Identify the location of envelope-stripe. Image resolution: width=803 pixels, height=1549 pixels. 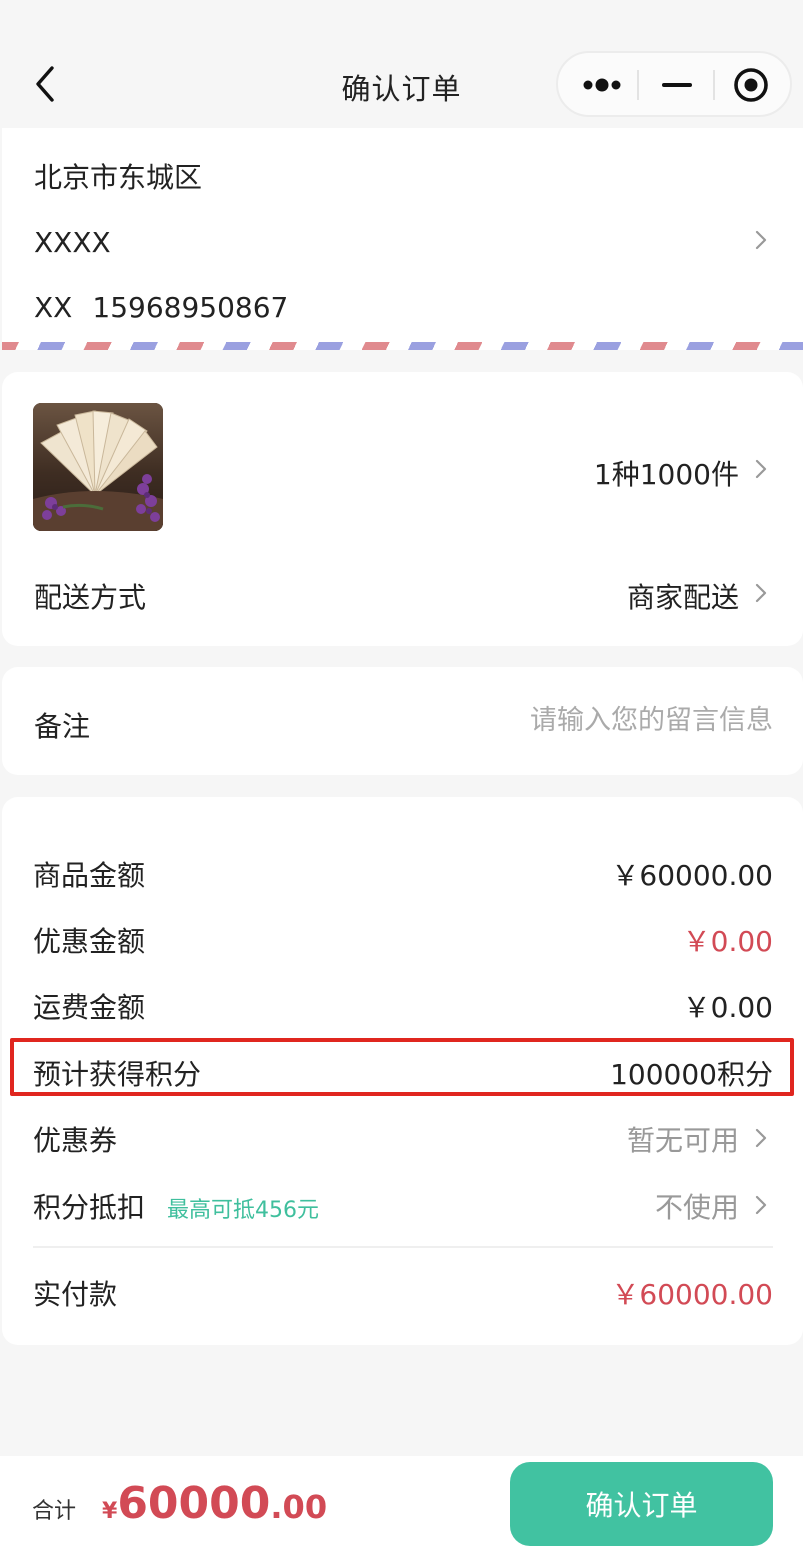
(402, 346).